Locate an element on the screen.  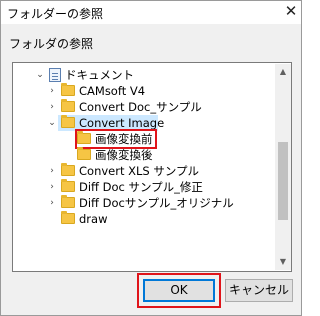
tree-item-label: 画像変換後 is located at coordinates (124, 155).